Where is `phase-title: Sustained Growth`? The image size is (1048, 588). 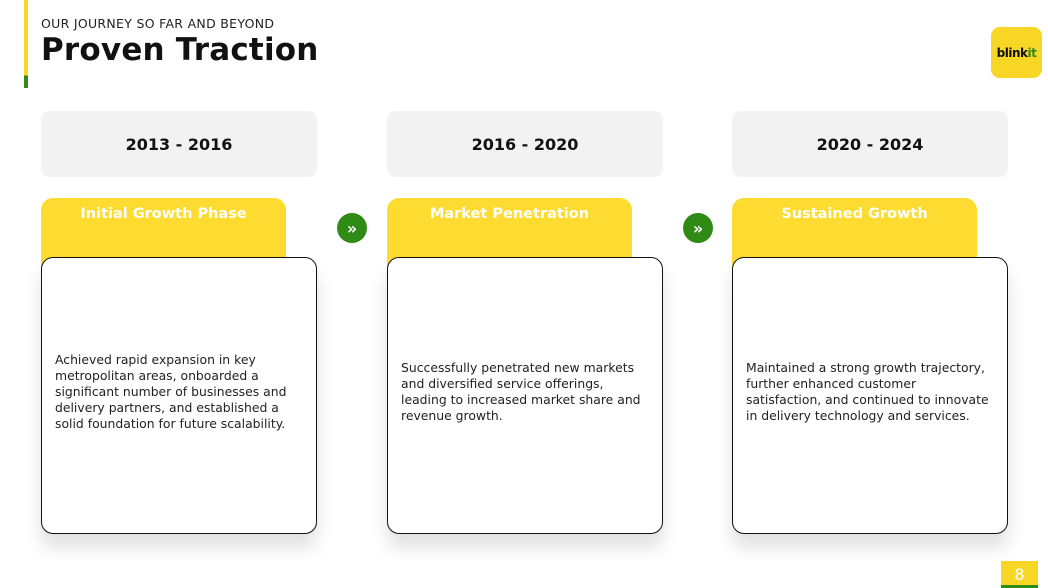
phase-title: Sustained Growth is located at coordinates (854, 214).